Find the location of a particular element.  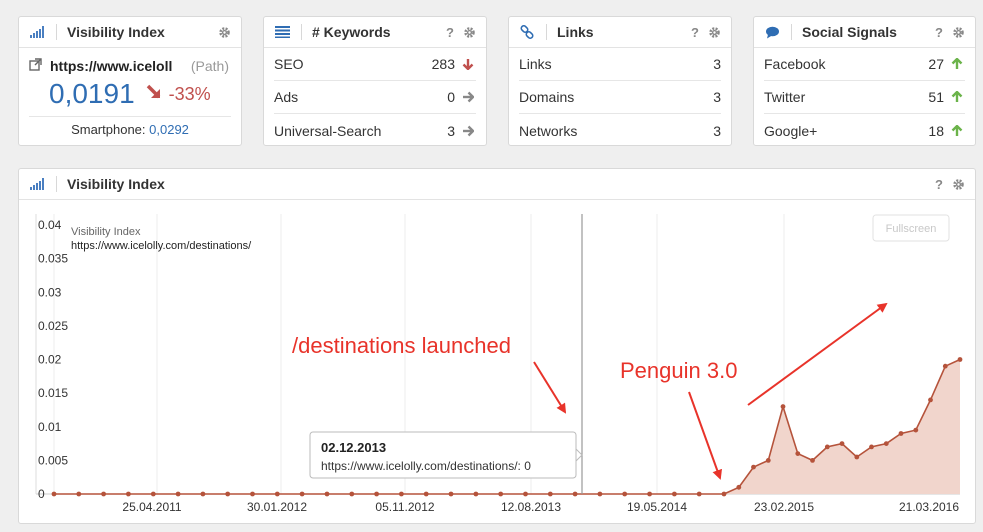

list-icon is located at coordinates (282, 32).